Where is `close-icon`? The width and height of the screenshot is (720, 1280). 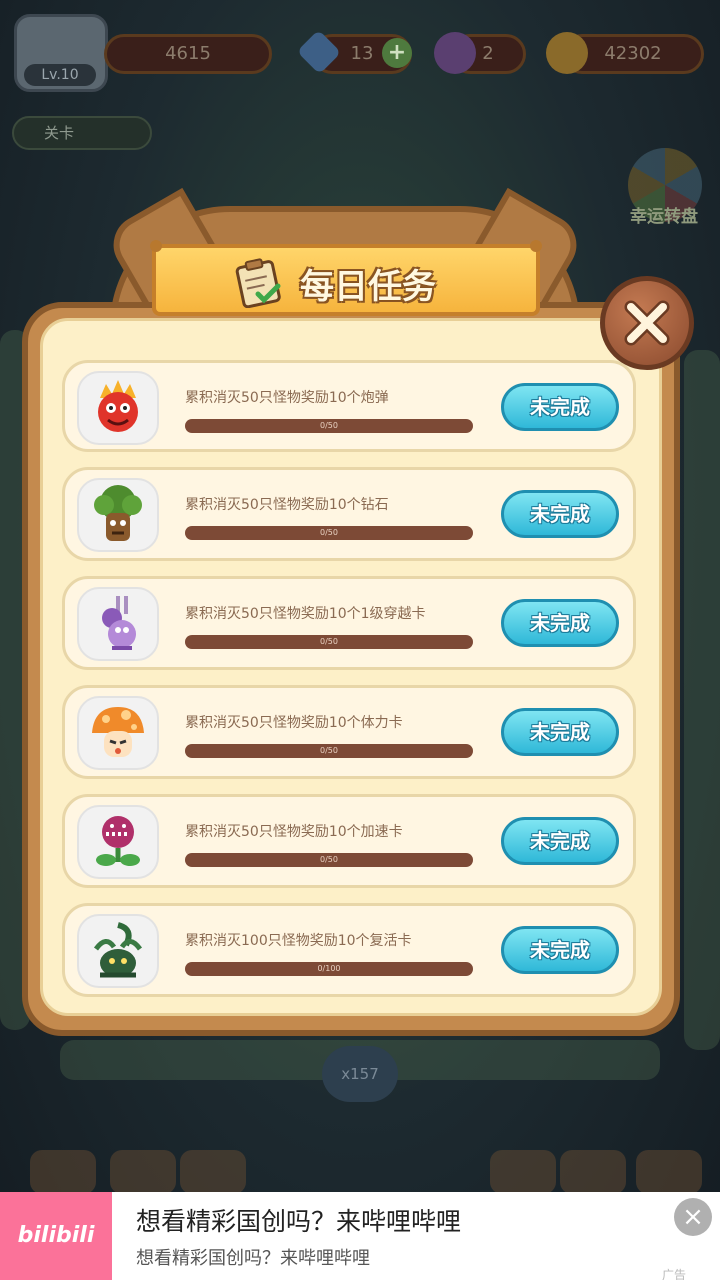 close-icon is located at coordinates (647, 323).